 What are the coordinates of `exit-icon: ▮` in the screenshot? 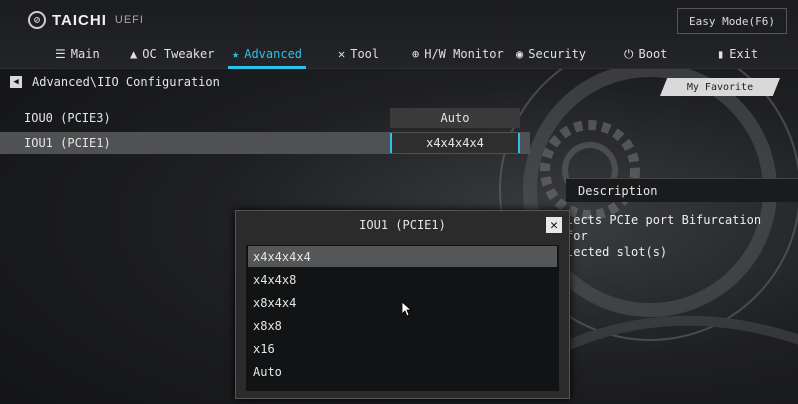 It's located at (721, 54).